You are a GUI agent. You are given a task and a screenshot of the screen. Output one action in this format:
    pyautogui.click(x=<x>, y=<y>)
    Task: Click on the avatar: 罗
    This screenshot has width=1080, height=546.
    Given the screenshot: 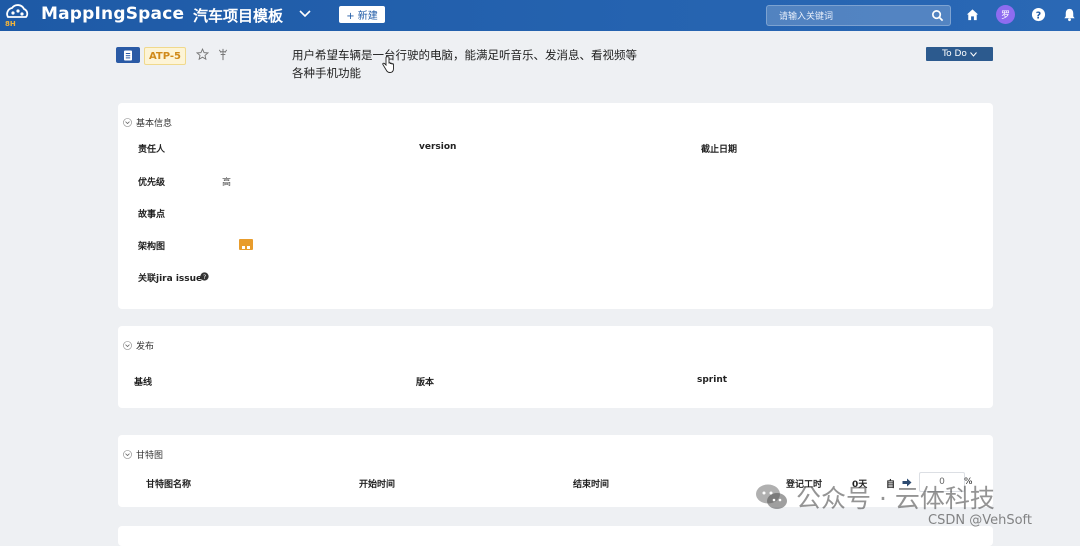 What is the action you would take?
    pyautogui.click(x=1005, y=14)
    